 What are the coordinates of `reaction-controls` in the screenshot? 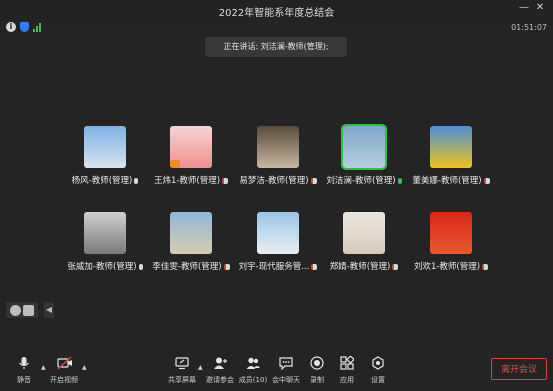 It's located at (22, 310).